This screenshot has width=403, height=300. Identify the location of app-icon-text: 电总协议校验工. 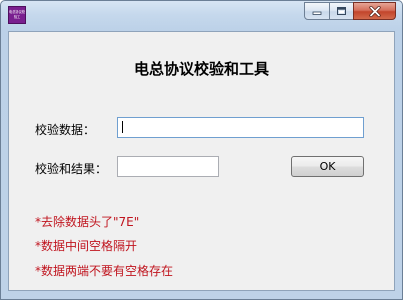
(17, 14).